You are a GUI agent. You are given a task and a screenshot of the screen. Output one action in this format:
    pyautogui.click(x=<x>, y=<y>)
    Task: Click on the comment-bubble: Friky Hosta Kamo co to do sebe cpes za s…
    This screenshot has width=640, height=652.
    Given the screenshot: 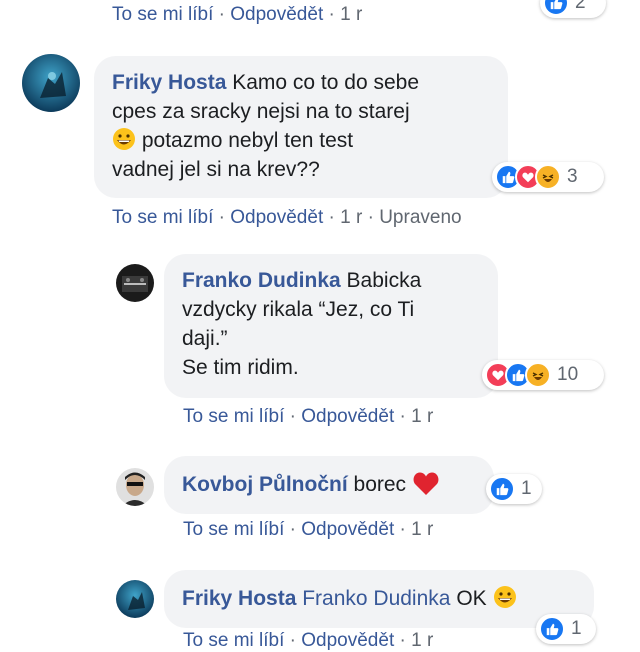 What is the action you would take?
    pyautogui.click(x=301, y=127)
    